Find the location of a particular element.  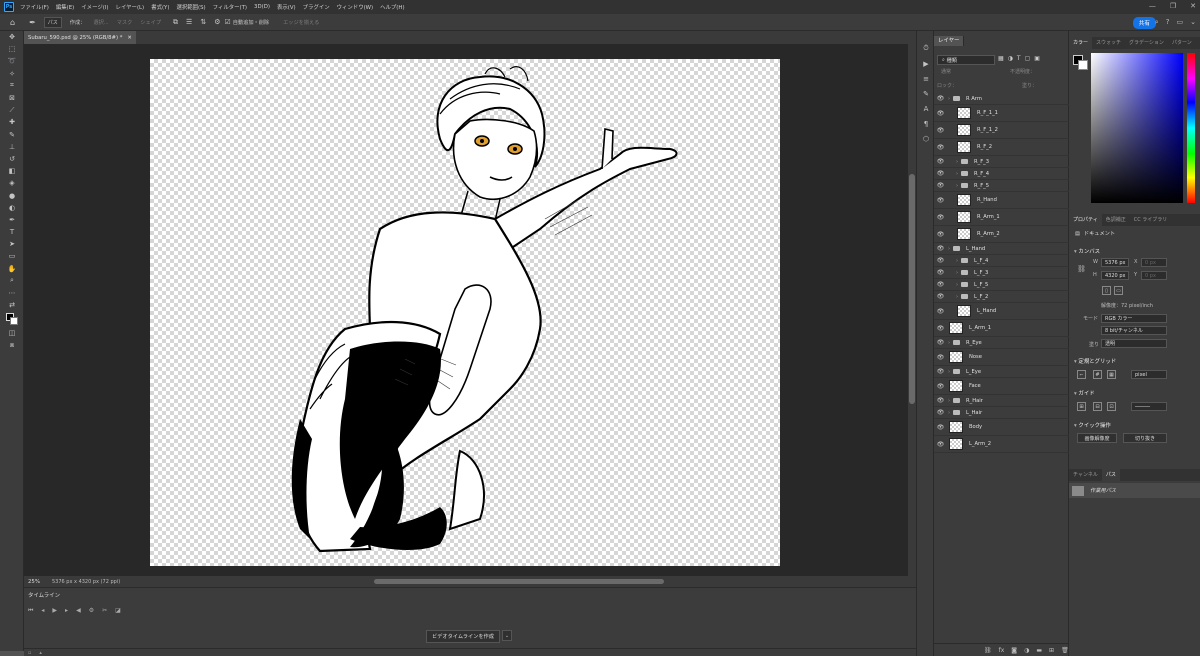

marquee-tool-icon: ⬚ is located at coordinates (12, 49).